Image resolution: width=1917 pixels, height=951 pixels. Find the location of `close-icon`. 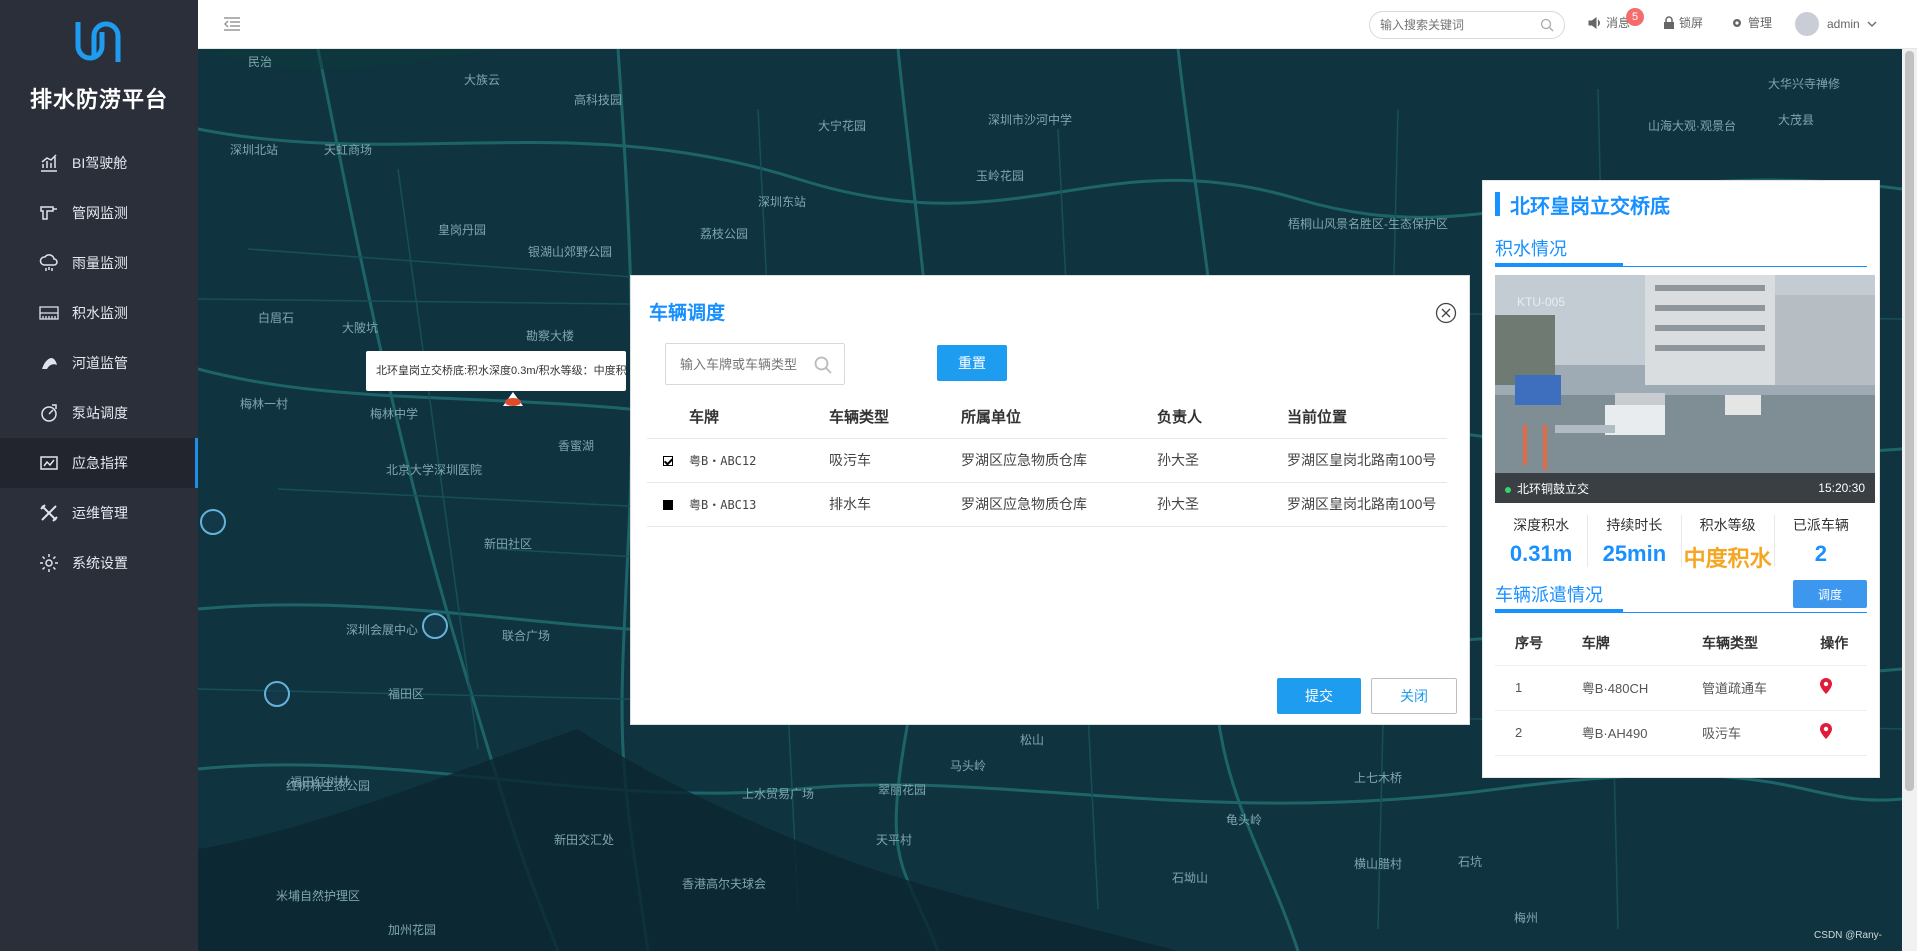

close-icon is located at coordinates (1446, 313).